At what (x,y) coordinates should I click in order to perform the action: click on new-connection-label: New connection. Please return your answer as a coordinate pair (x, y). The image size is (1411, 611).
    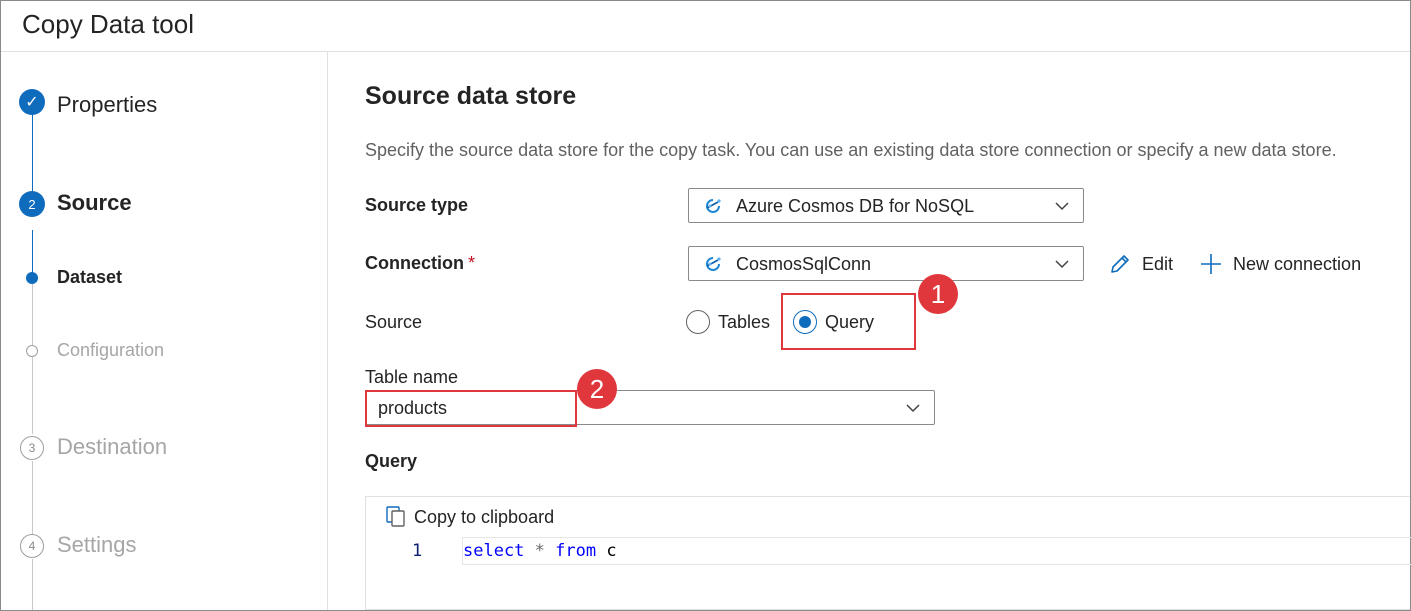
    Looking at the image, I should click on (1297, 263).